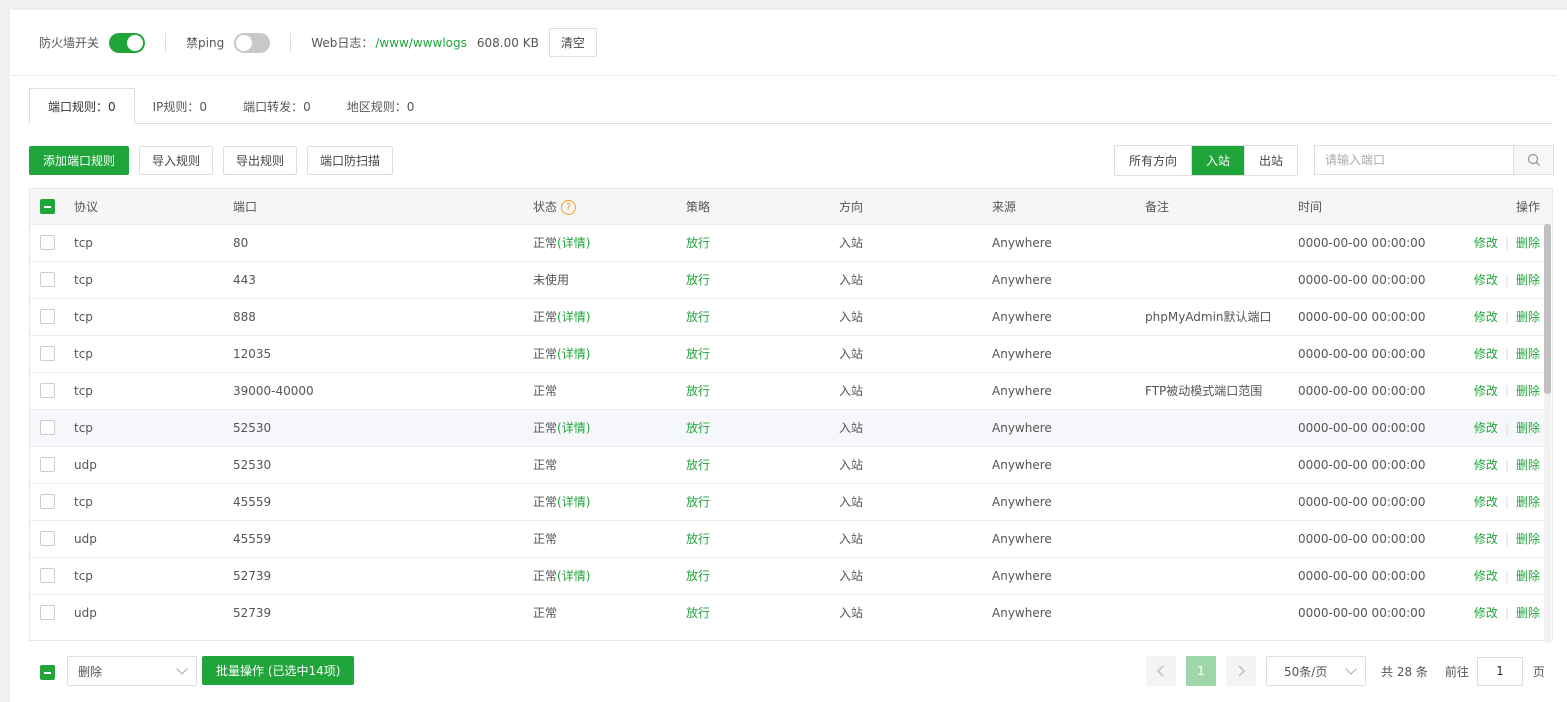 This screenshot has width=1567, height=702. What do you see at coordinates (791, 160) in the screenshot?
I see `rule-toolbar: 添加端口规则 导入规则 导出规则 端口防扫描 所有方向 入站 出站` at bounding box center [791, 160].